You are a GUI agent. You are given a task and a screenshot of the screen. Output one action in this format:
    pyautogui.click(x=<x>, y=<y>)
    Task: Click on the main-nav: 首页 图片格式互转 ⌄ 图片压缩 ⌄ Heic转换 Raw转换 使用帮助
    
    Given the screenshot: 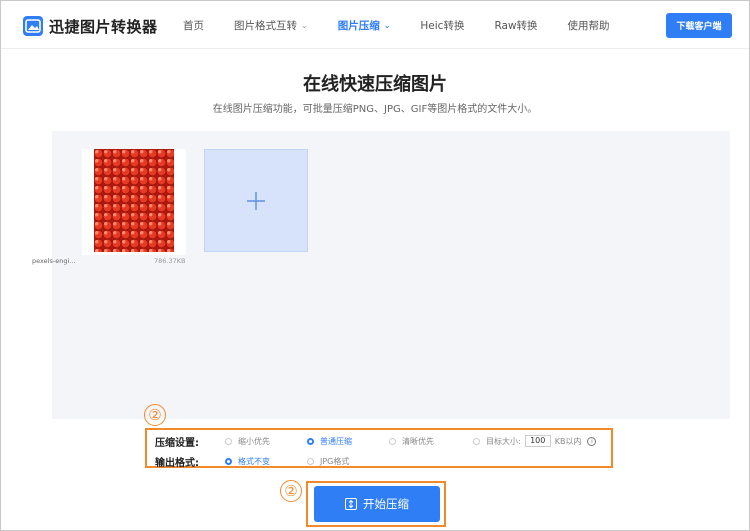 What is the action you would take?
    pyautogui.click(x=411, y=25)
    